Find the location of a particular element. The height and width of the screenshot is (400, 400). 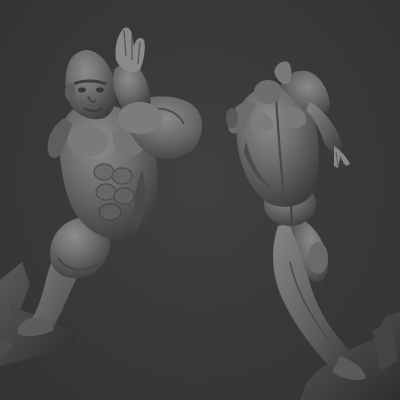

back-right-forearm is located at coordinates (283, 72).